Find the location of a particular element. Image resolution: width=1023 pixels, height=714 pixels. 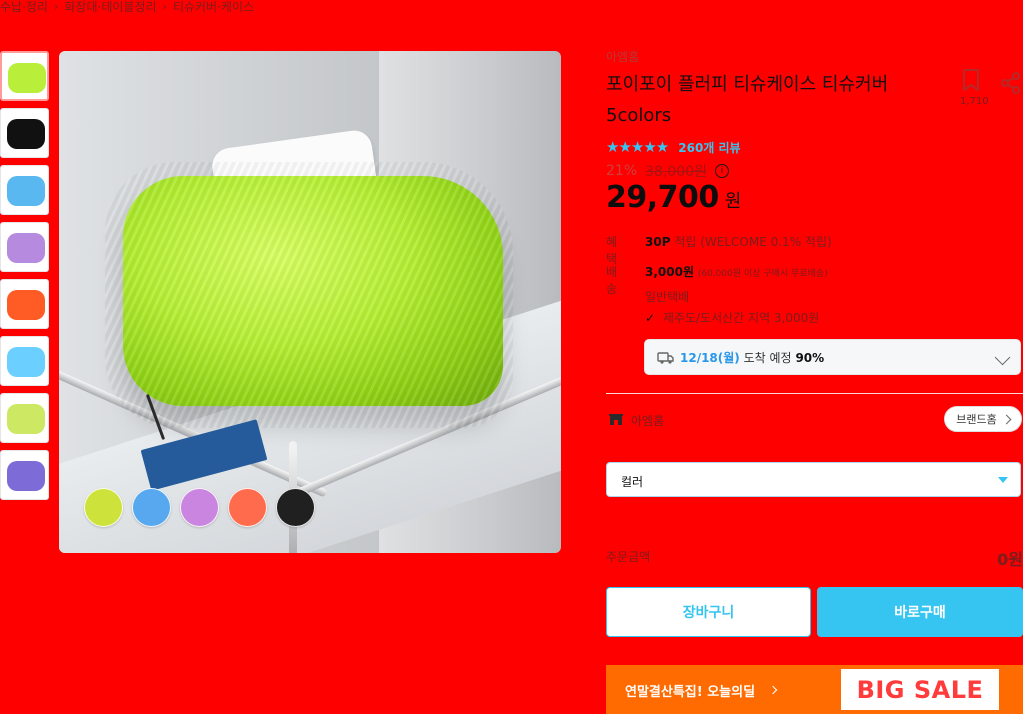

brand-home-button: 브랜드홈 is located at coordinates (983, 419).